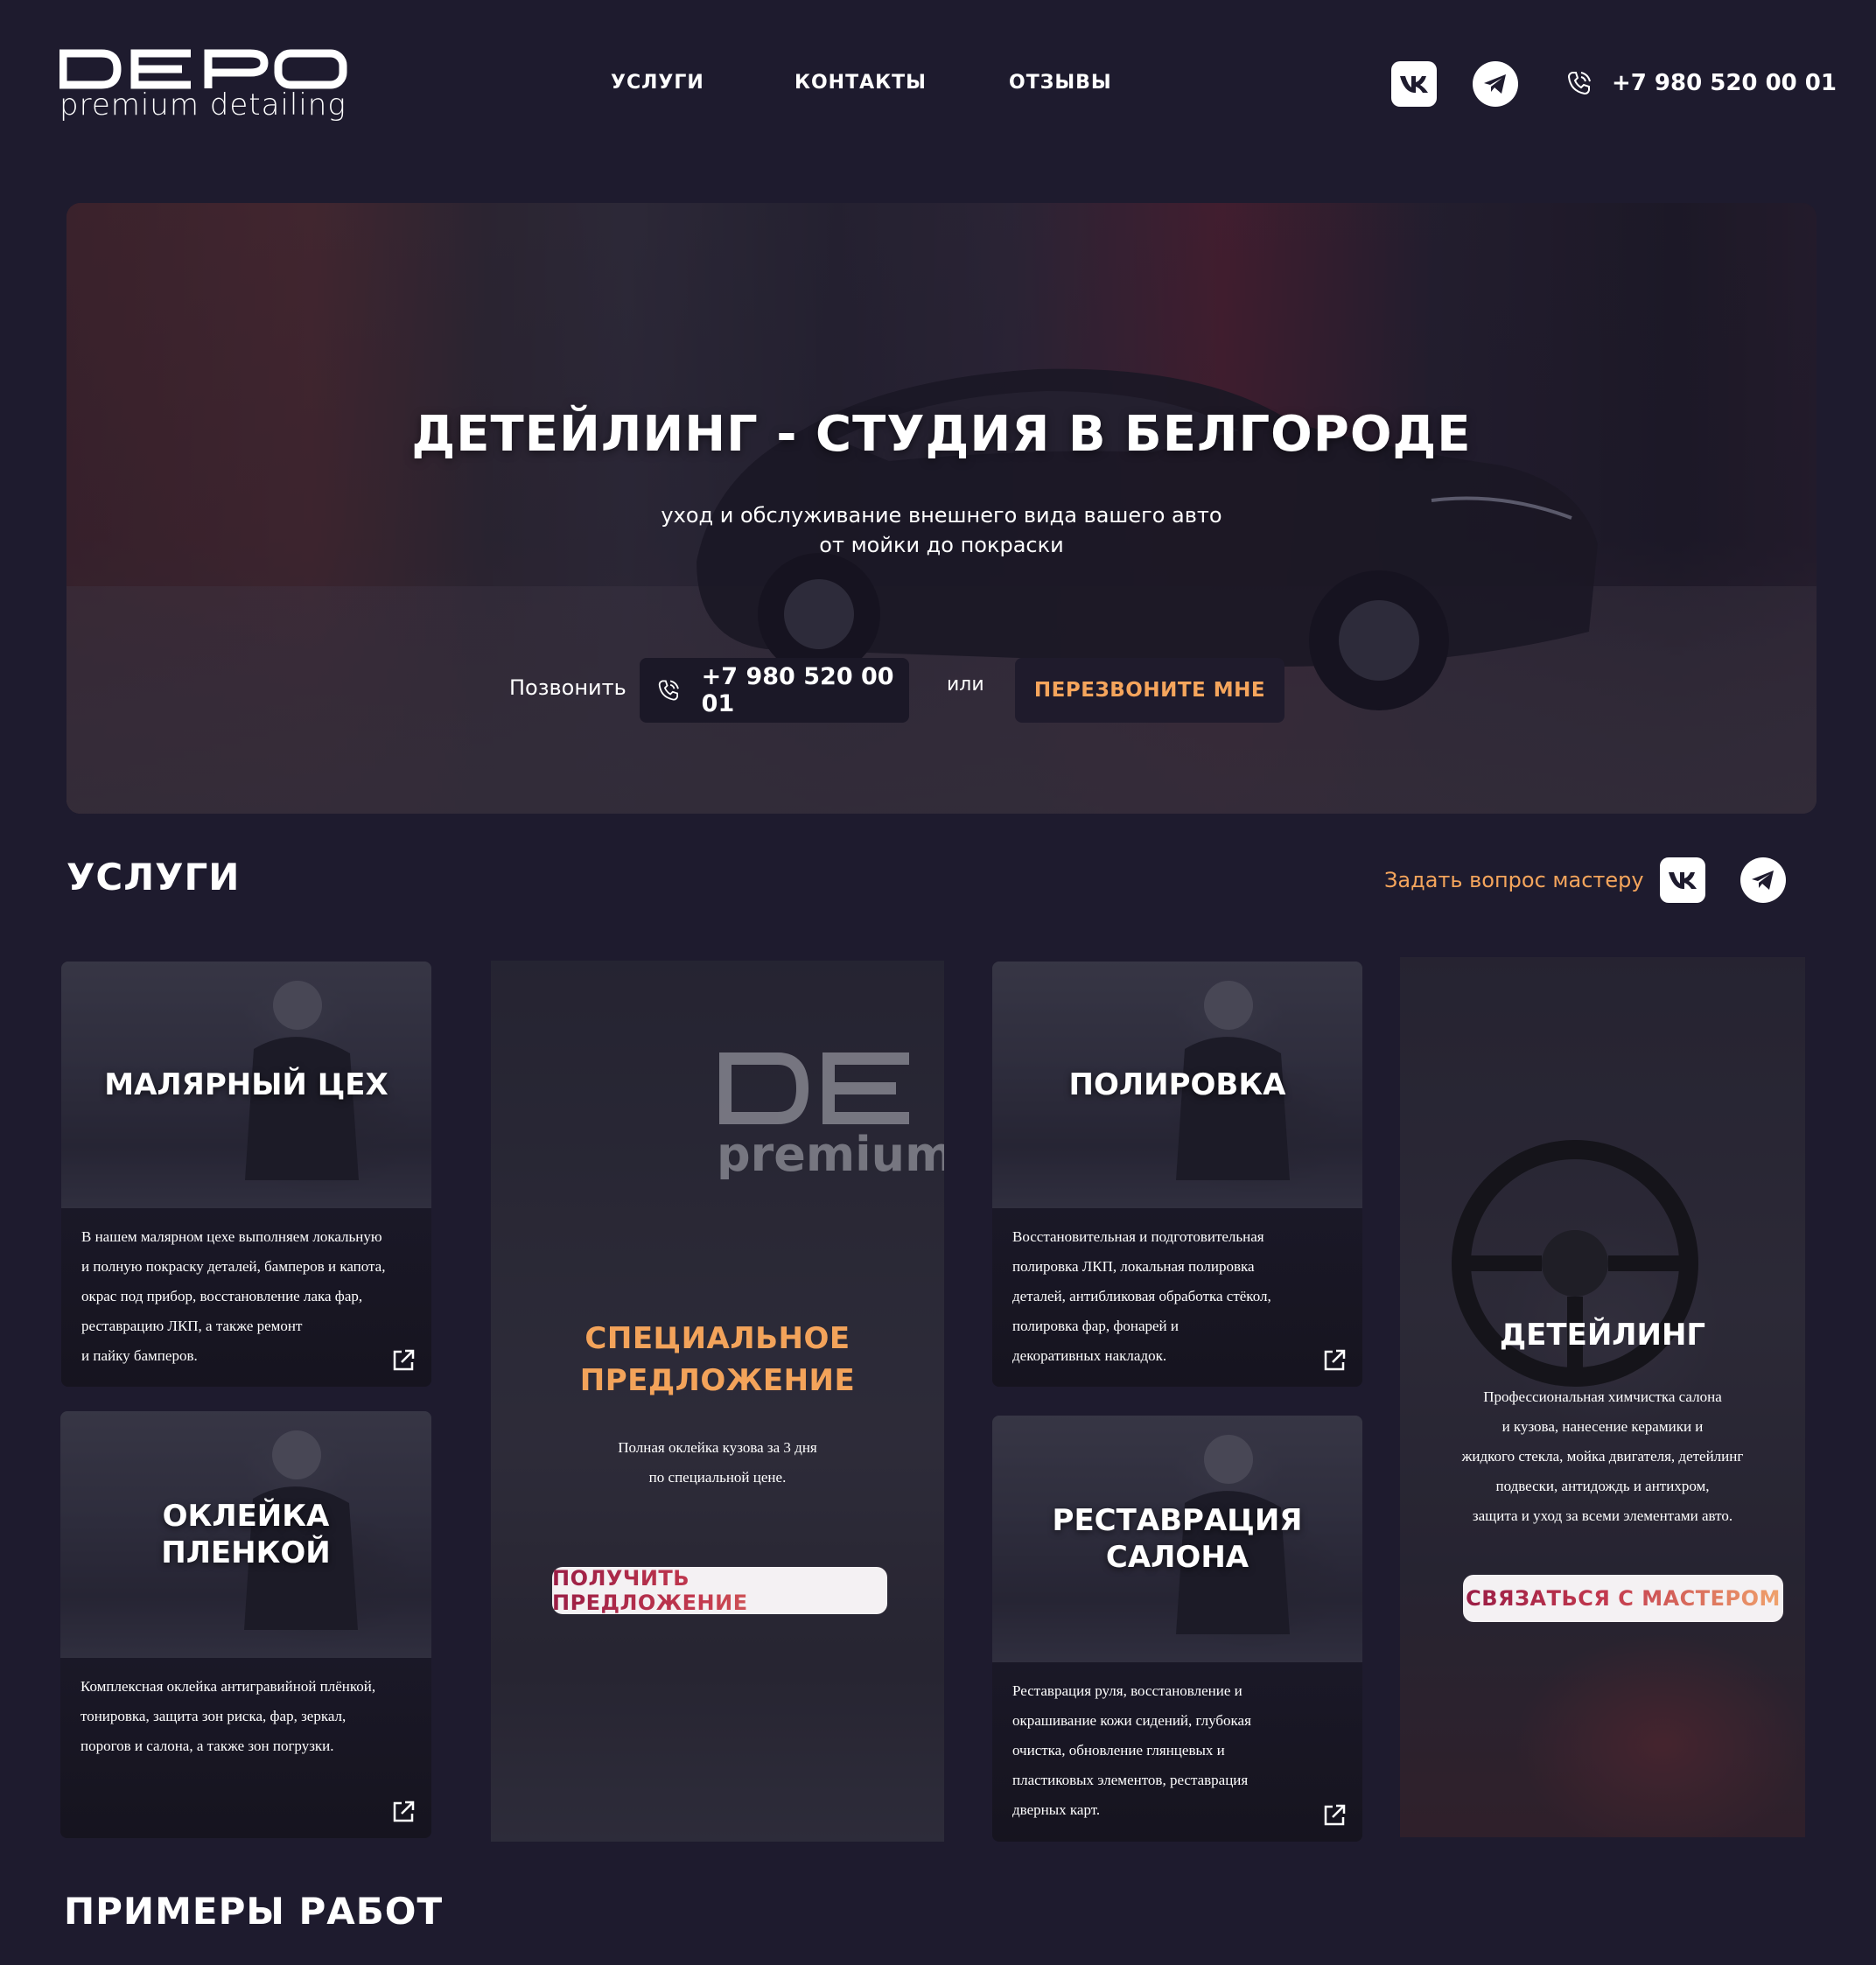 This screenshot has height=1965, width=1876. I want to click on get-offer-label: ПОЛУЧИТЬ ПРЕДЛОЖЕНИЕ, so click(719, 1590).